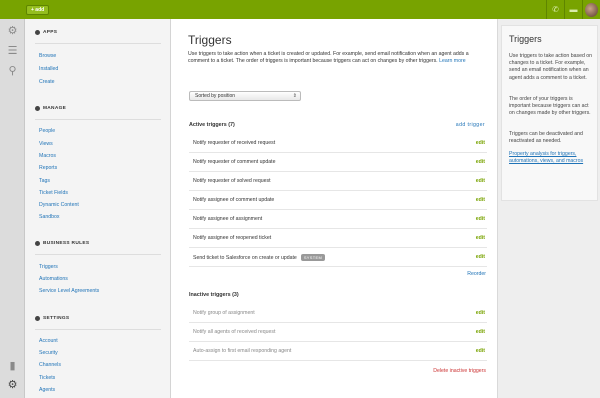 This screenshot has height=398, width=600. I want to click on nav-item-sla: Service Level Agreements, so click(69, 291).